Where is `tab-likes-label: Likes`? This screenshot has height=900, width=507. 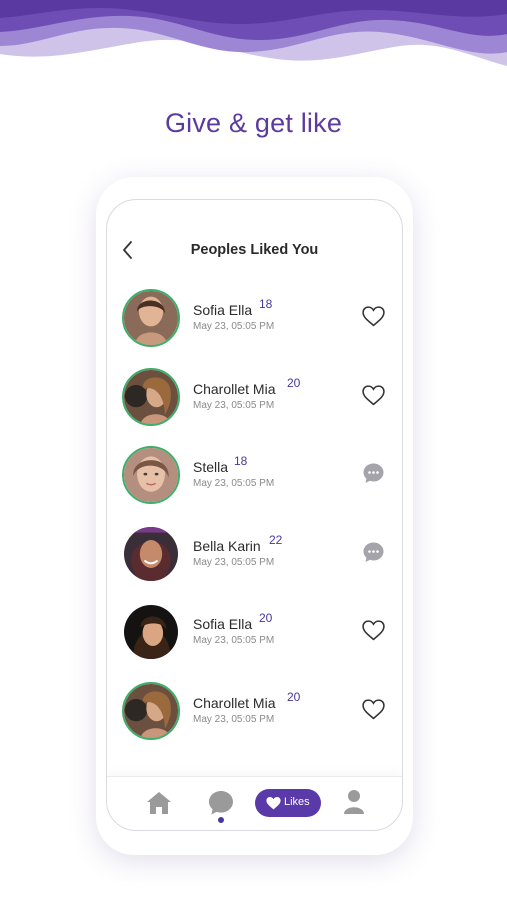 tab-likes-label: Likes is located at coordinates (297, 802).